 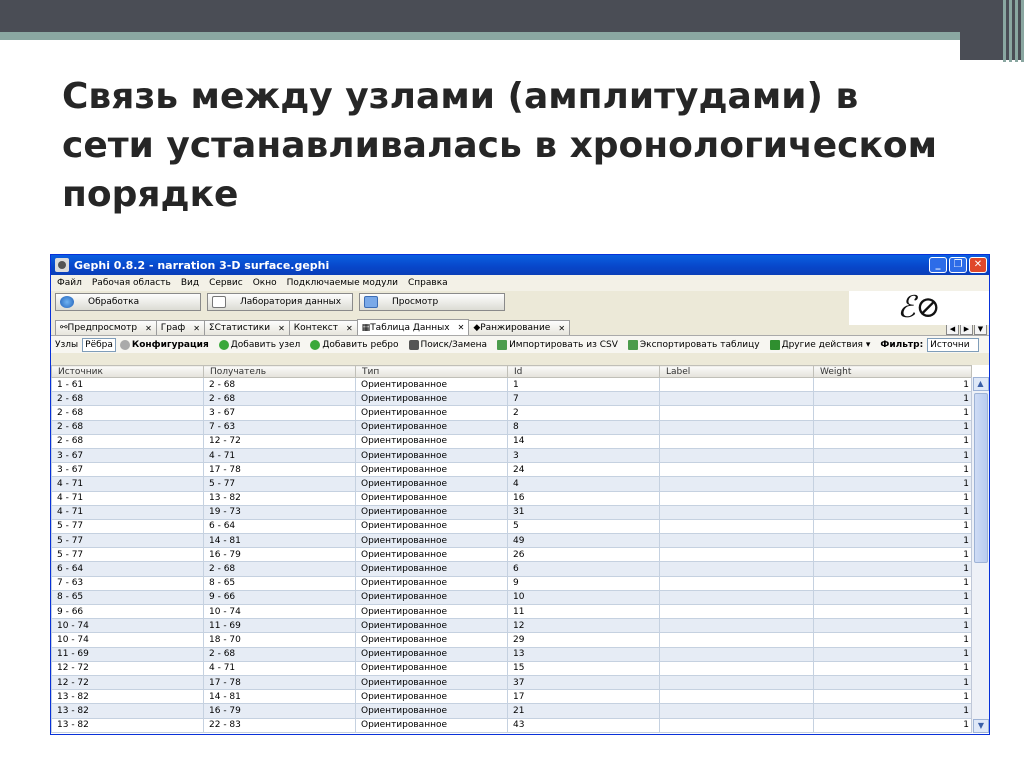 I want to click on overview-perspective-button: Обработка, so click(x=128, y=302).